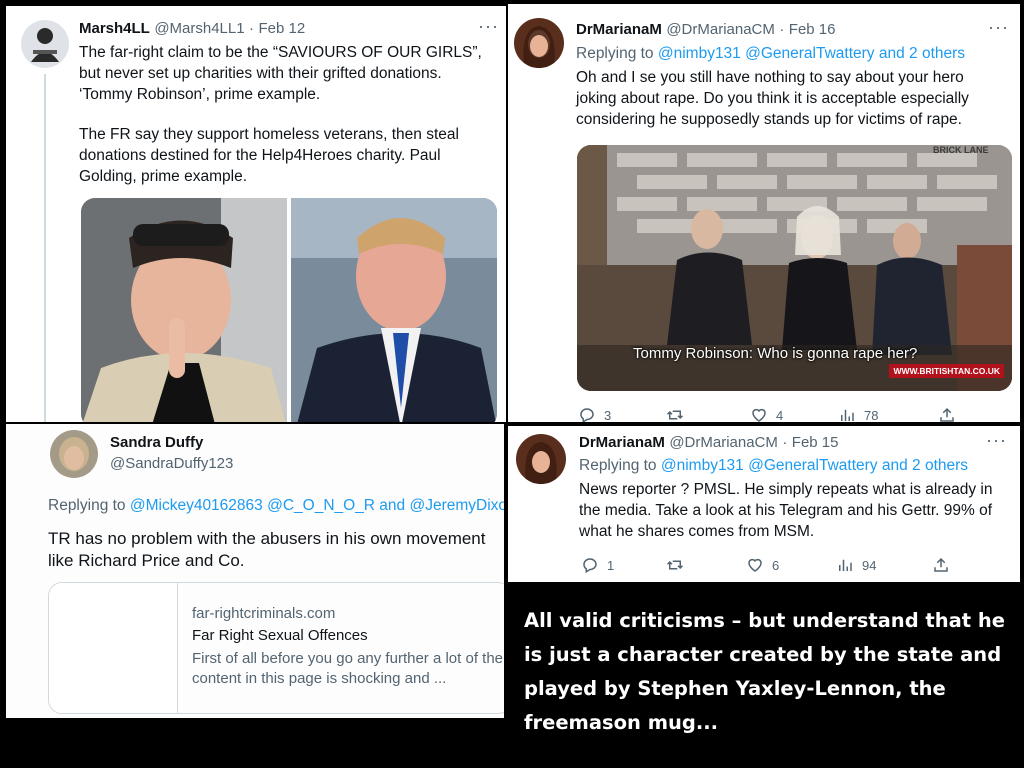 The height and width of the screenshot is (768, 1024). What do you see at coordinates (156, 442) in the screenshot?
I see `display-name: Sandra Duffy` at bounding box center [156, 442].